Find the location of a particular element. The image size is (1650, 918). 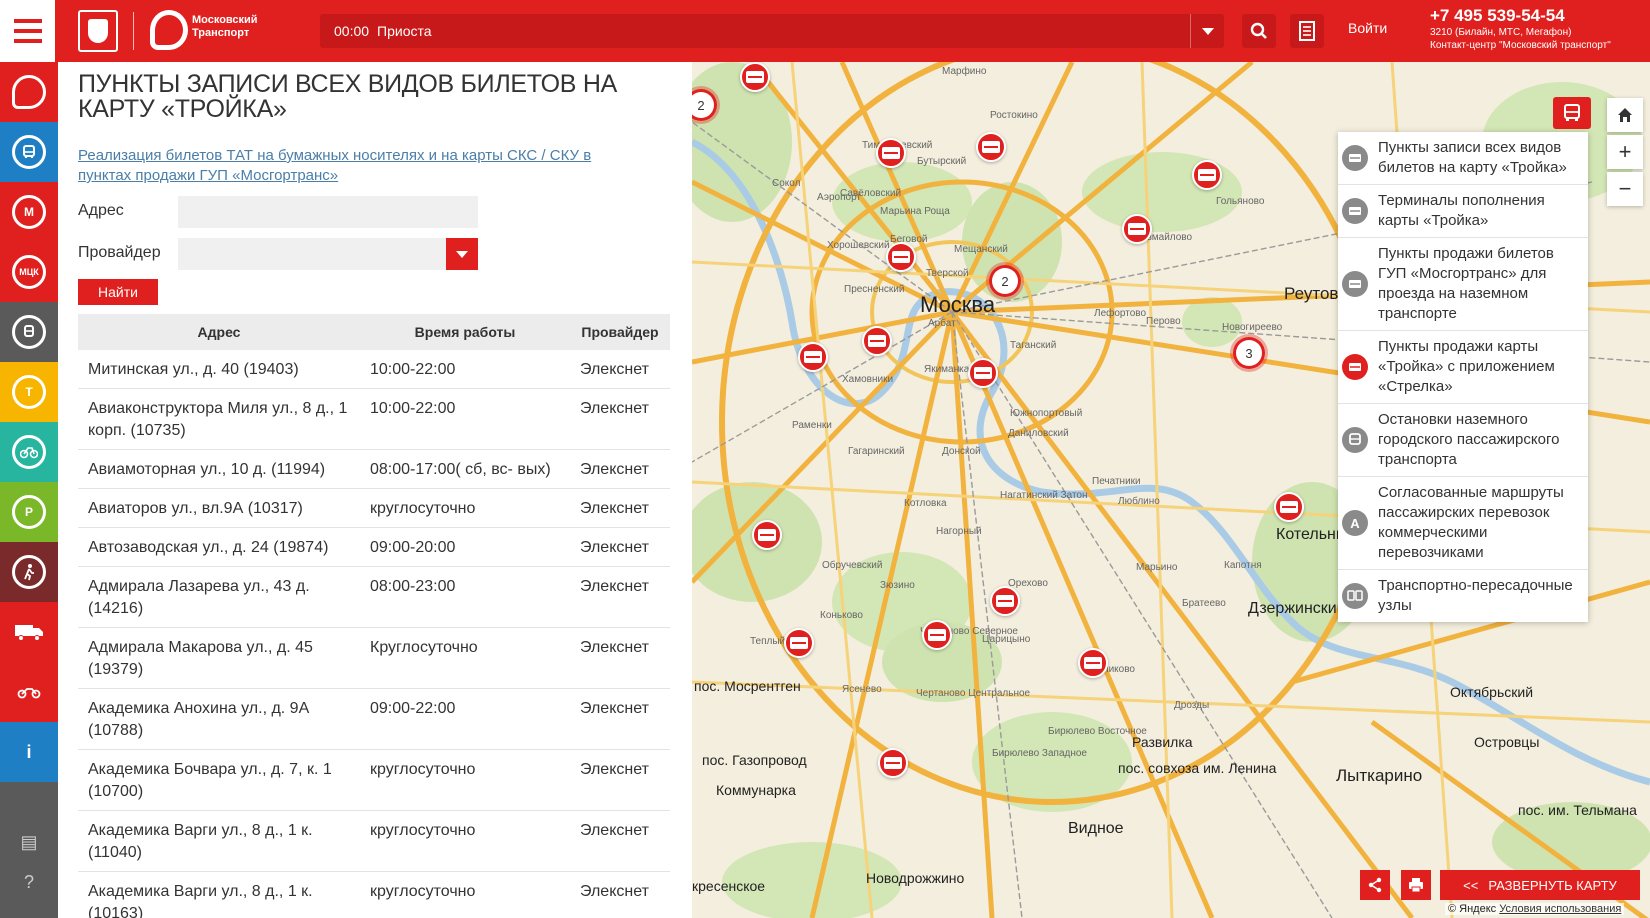

marker-cluster: 3 is located at coordinates (1249, 353).